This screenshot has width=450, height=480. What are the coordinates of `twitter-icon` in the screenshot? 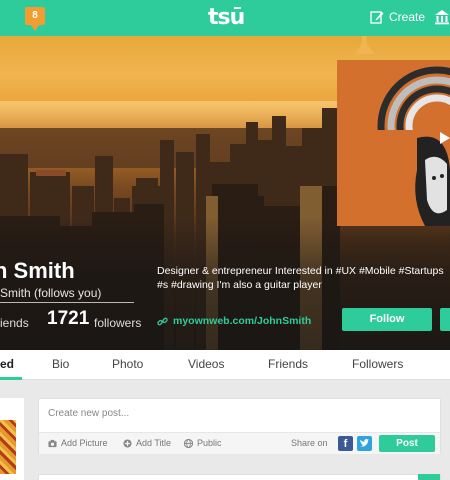 It's located at (365, 443).